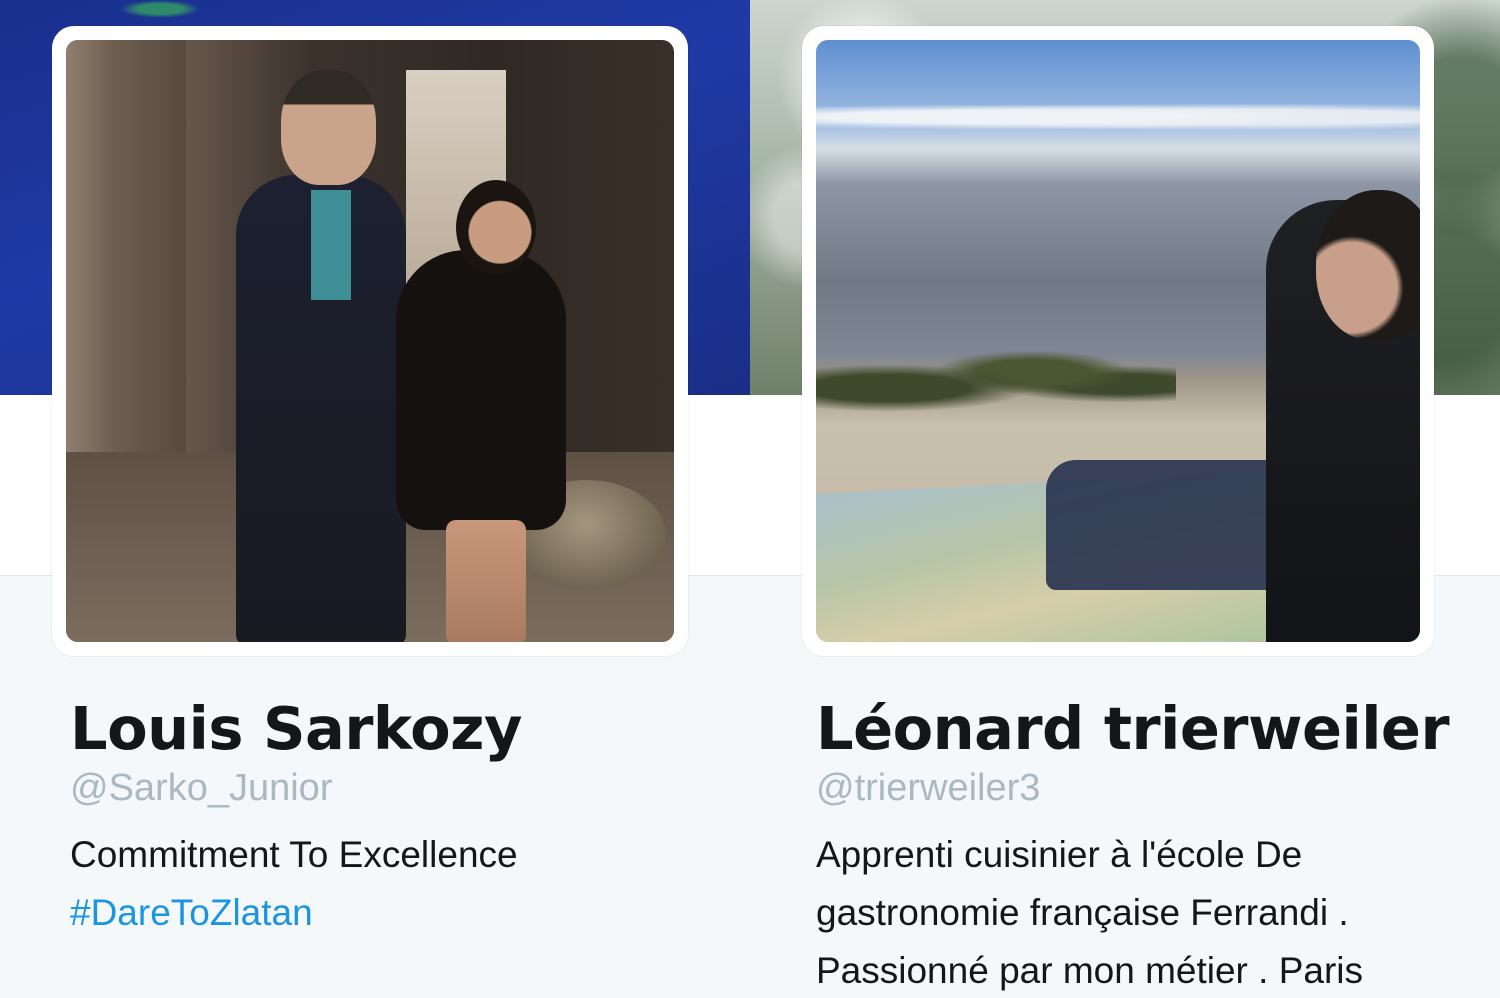 This screenshot has height=998, width=1500. I want to click on profile-handle: @Sarko_Junior, so click(410, 788).